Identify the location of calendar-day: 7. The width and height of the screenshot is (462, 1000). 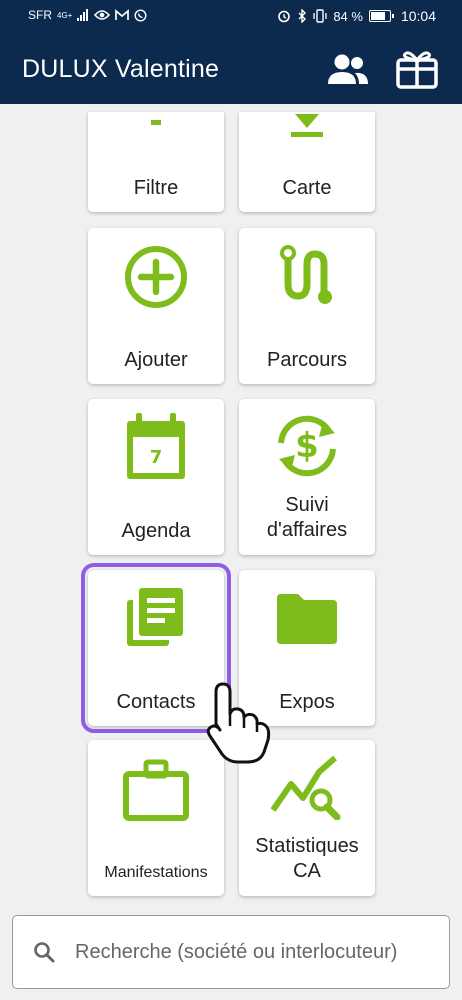
(156, 457).